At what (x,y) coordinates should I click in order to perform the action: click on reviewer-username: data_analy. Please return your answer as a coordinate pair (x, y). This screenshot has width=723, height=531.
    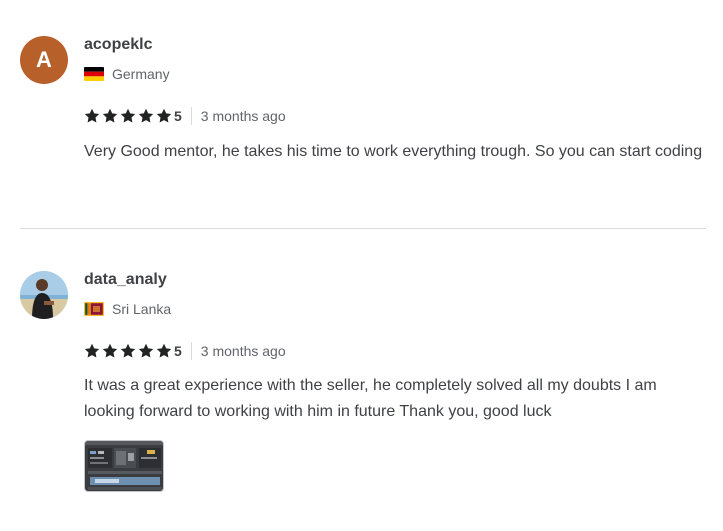
    Looking at the image, I should click on (125, 280).